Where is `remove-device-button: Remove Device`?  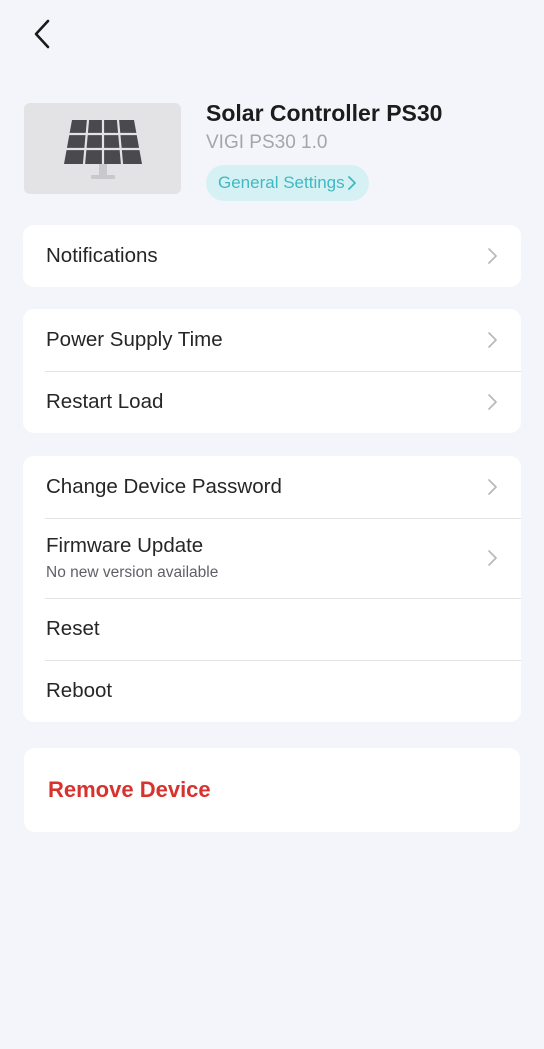 remove-device-button: Remove Device is located at coordinates (272, 790).